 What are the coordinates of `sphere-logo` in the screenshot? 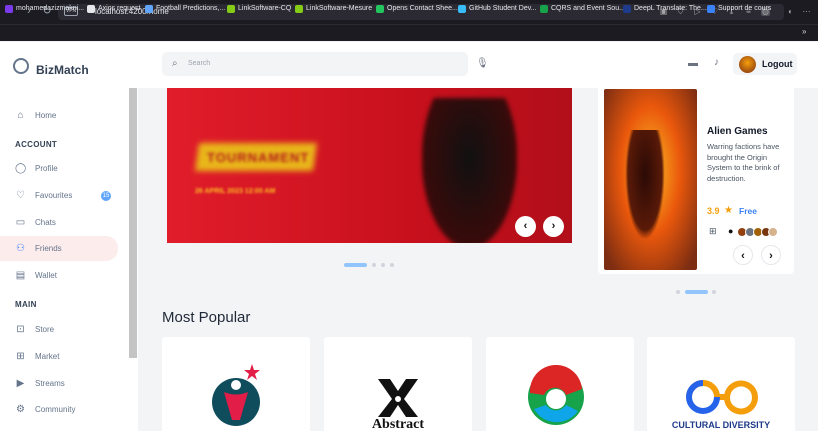 It's located at (556, 395).